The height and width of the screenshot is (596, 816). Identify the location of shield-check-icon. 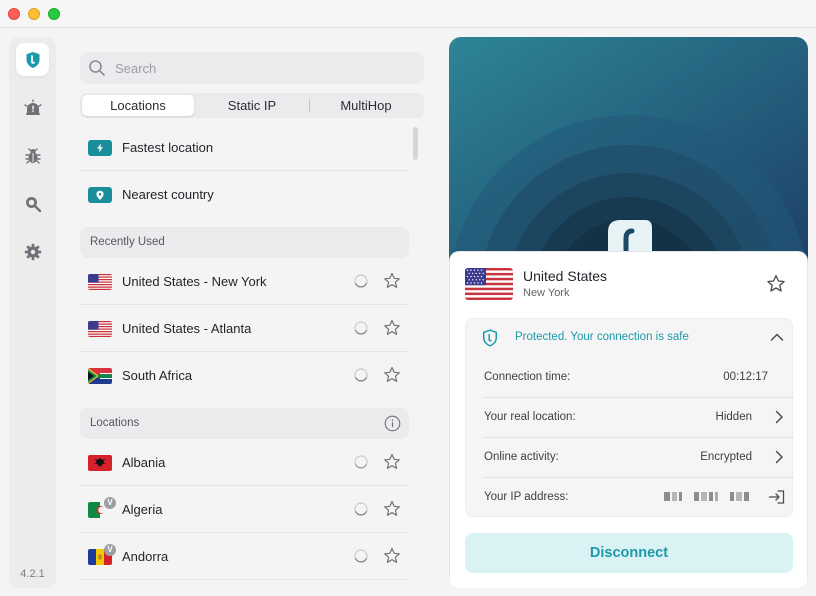
(490, 338).